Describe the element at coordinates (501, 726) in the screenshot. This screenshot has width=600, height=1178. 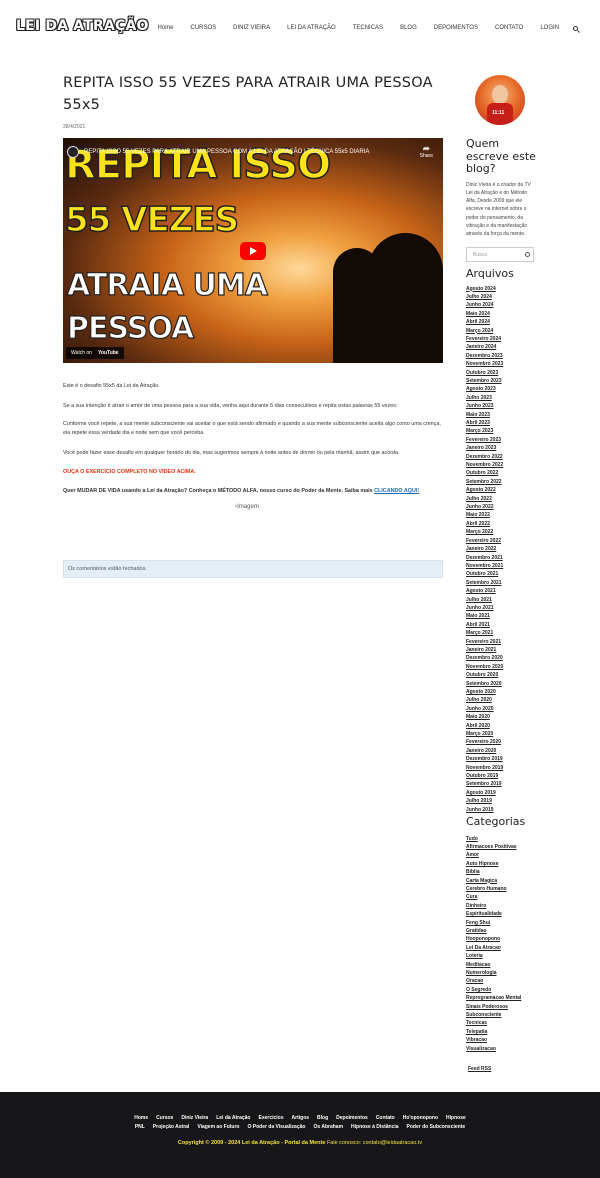
I see `archive-link: Abril 2020` at that location.